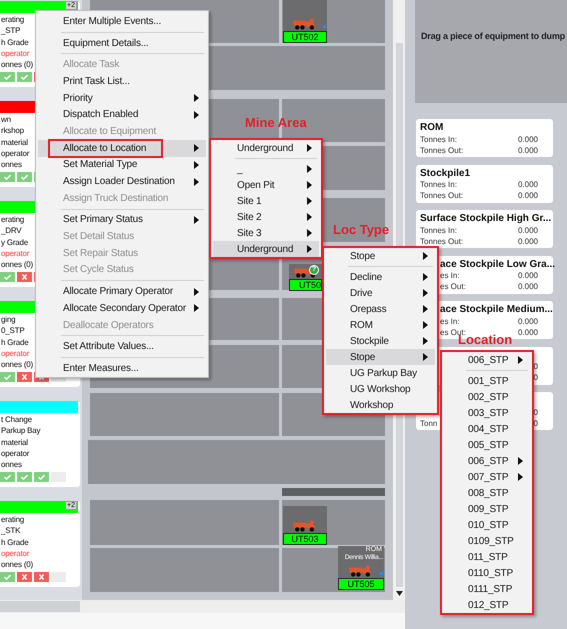 This screenshot has height=629, width=567. Describe the element at coordinates (5, 120) in the screenshot. I see `card-text: wn` at that location.